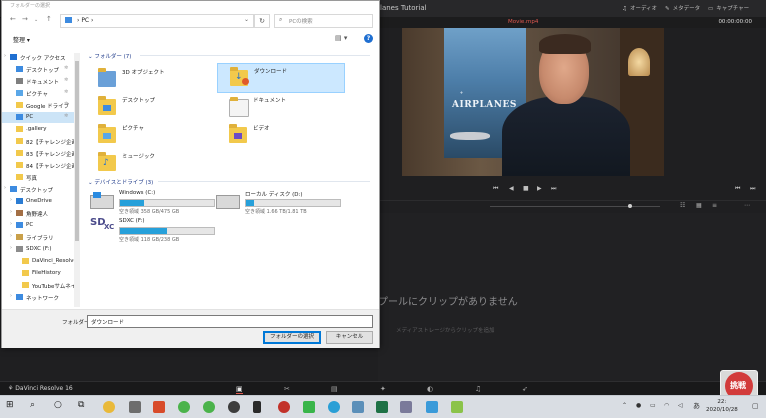 The height and width of the screenshot is (418, 766). What do you see at coordinates (323, 21) in the screenshot?
I see `search-input: ⌕ PCの検索` at bounding box center [323, 21].